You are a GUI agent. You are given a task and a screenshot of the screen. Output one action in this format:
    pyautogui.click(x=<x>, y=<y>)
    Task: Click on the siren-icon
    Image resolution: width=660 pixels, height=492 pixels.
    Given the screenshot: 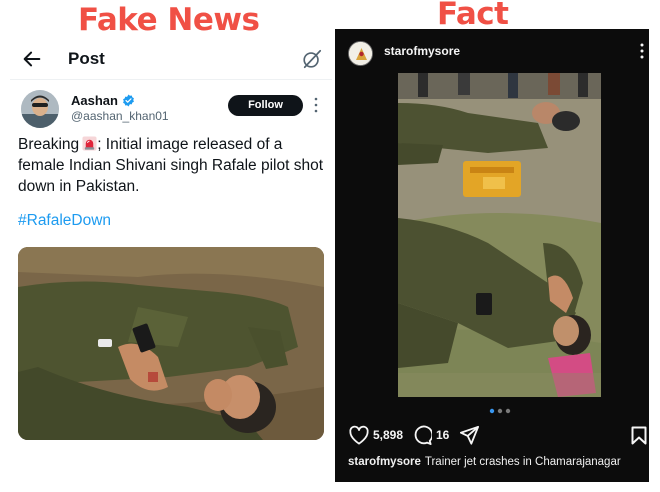 What is the action you would take?
    pyautogui.click(x=89, y=143)
    